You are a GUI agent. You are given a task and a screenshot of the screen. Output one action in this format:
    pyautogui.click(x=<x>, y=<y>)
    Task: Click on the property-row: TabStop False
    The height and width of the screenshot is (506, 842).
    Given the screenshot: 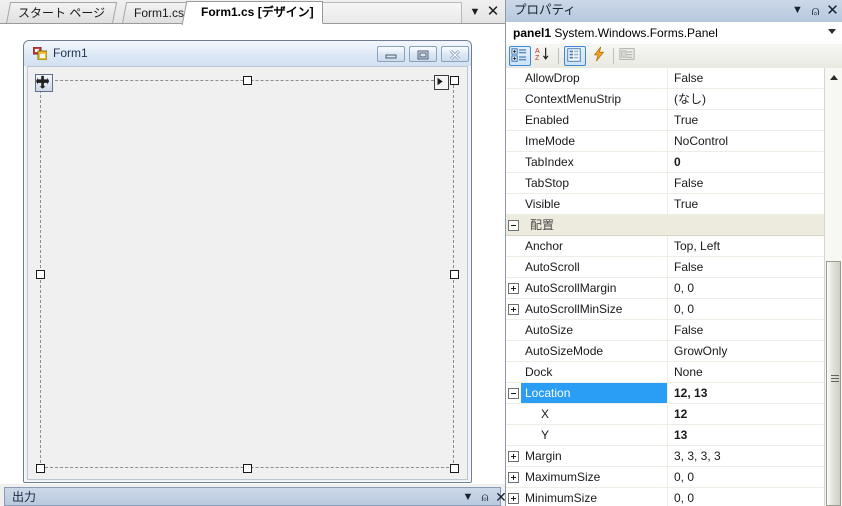 What is the action you would take?
    pyautogui.click(x=666, y=183)
    